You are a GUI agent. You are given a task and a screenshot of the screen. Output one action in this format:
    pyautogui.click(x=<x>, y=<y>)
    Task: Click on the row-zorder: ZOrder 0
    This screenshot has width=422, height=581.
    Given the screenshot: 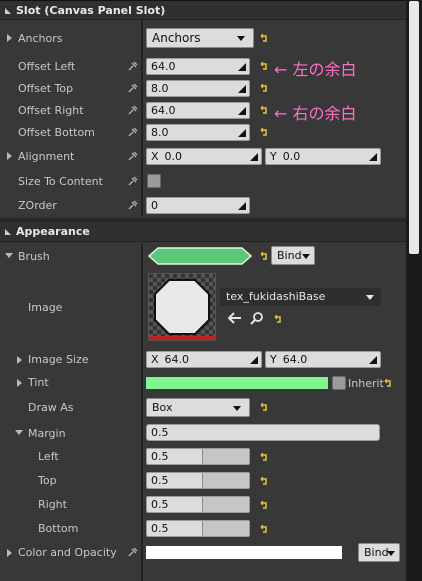 What is the action you would take?
    pyautogui.click(x=203, y=206)
    